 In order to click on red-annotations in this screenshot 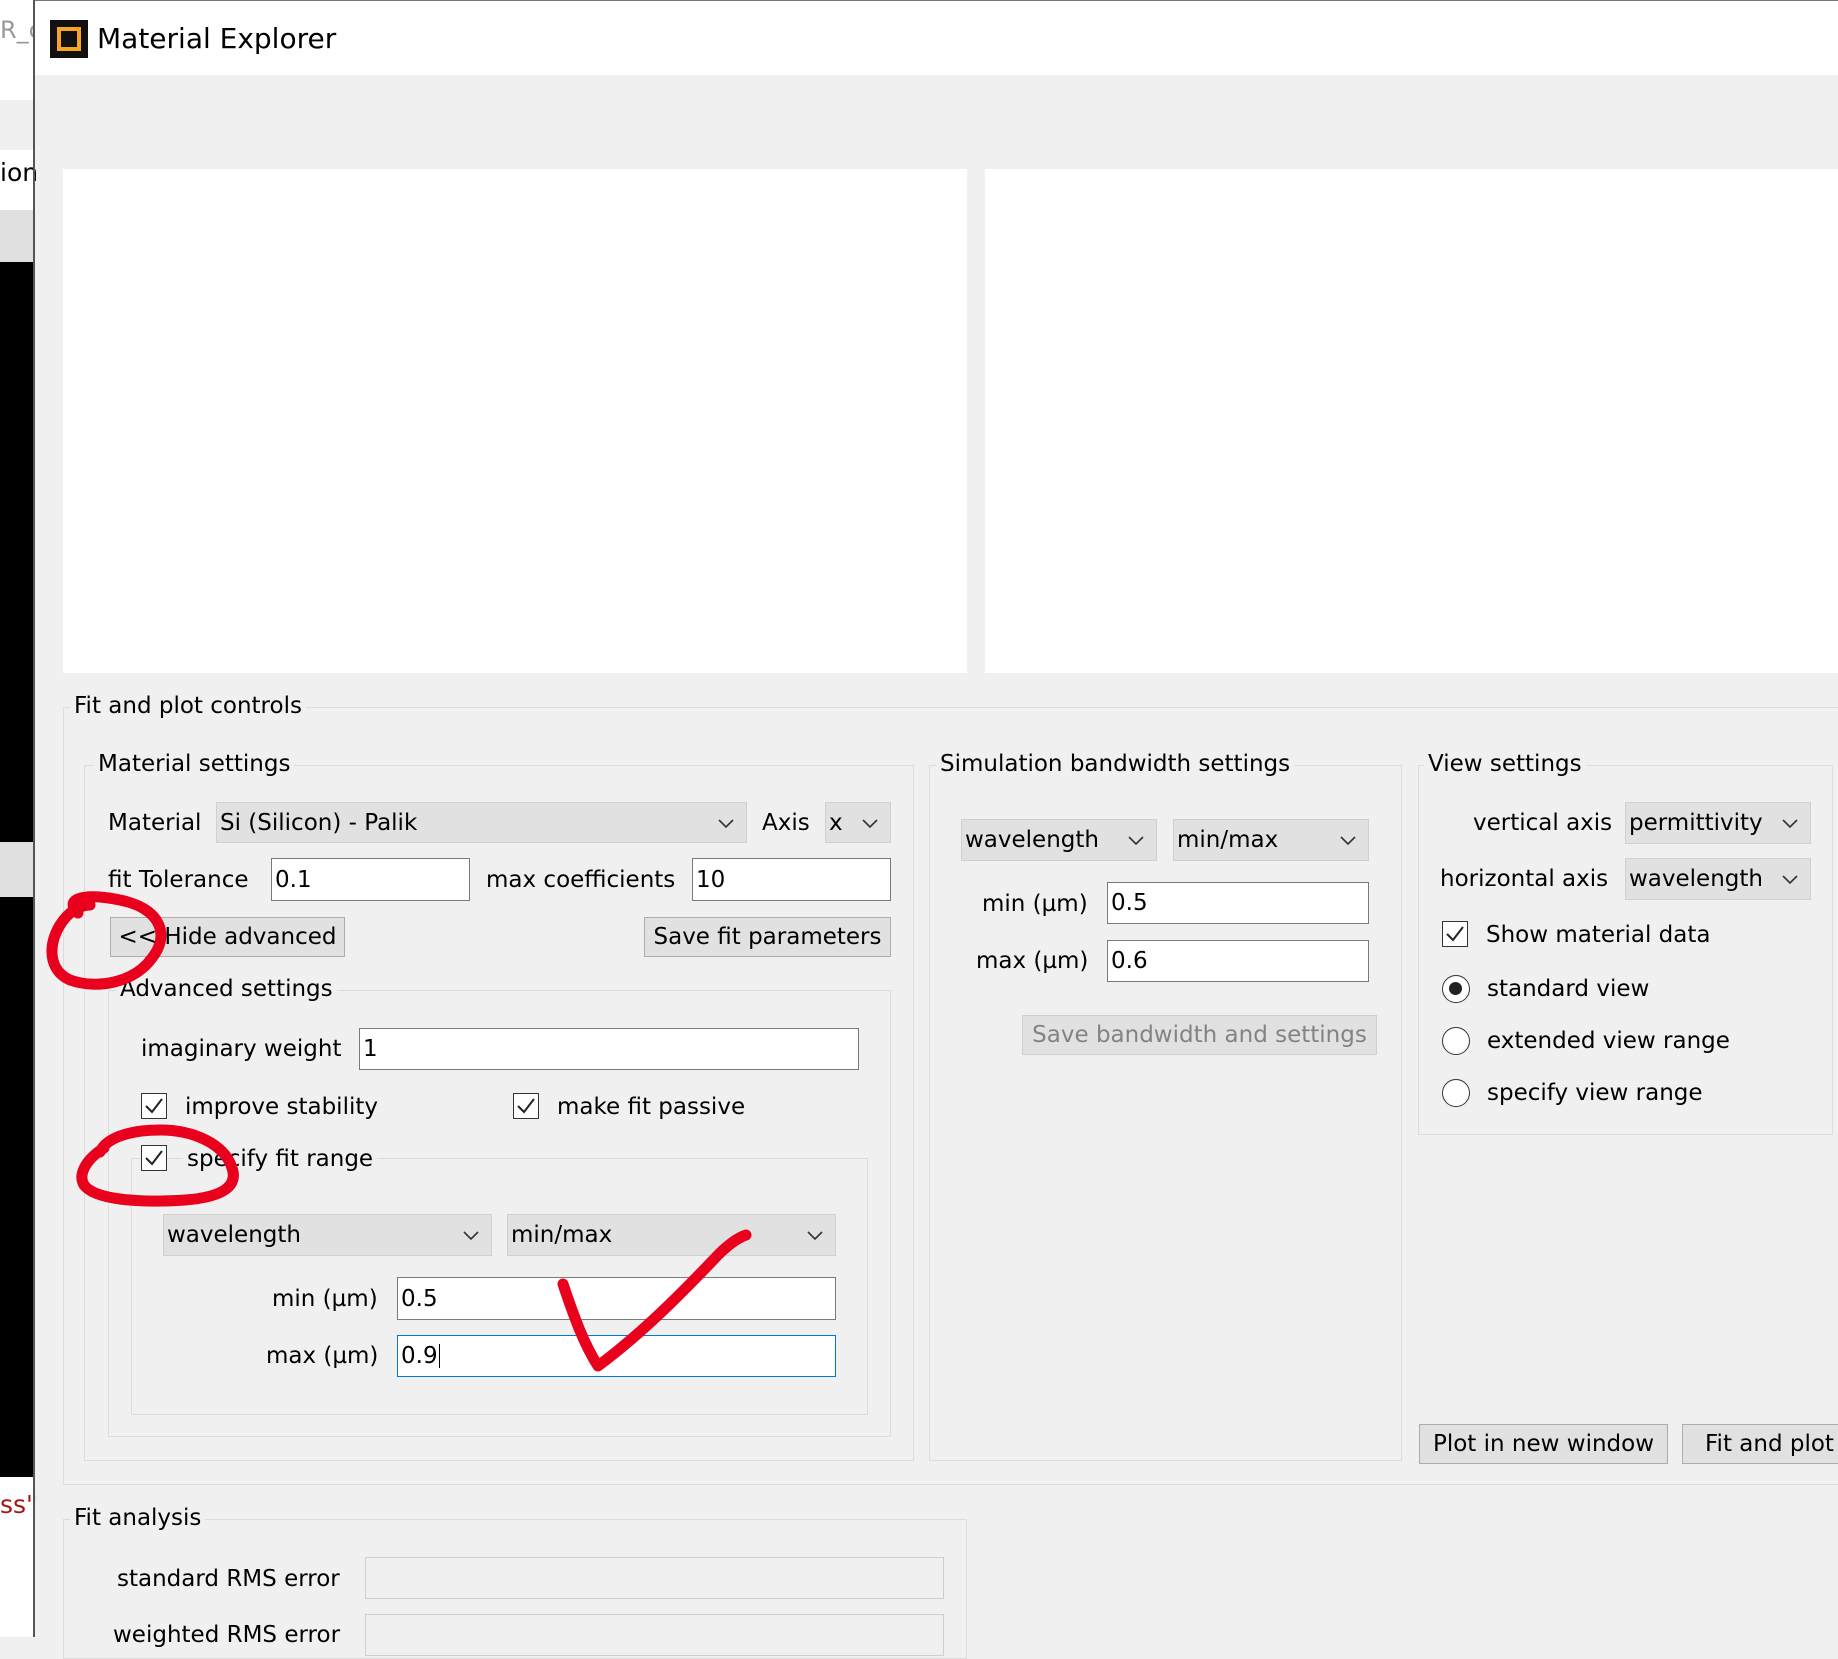, I will do `click(399, 1131)`.